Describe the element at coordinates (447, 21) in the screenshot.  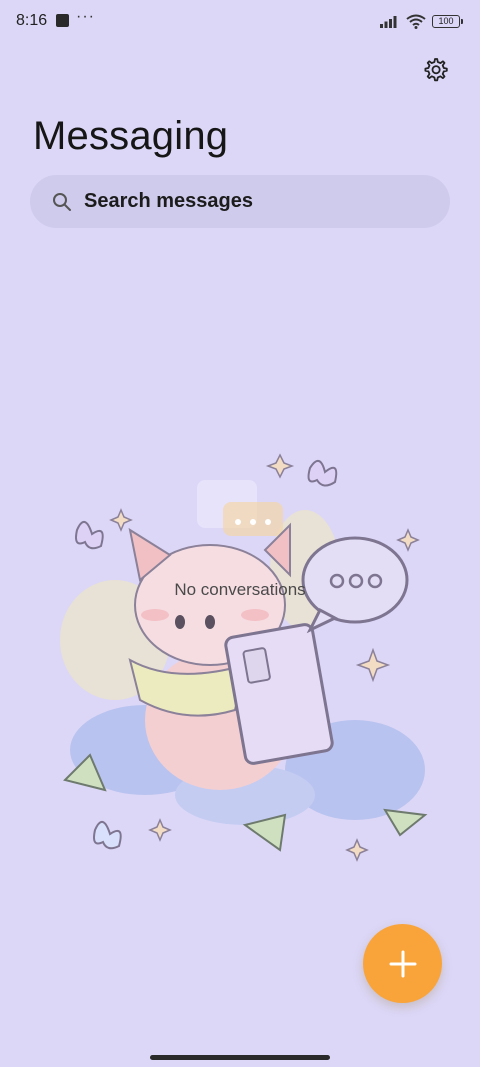
I see `battery-icon: 100` at that location.